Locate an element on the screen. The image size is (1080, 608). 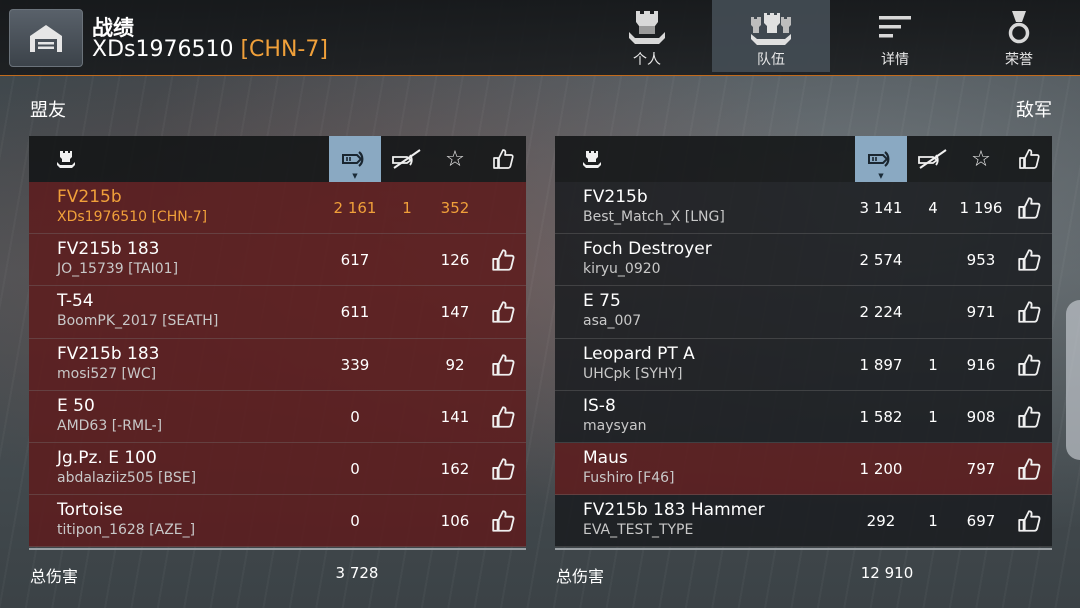
damage-value: 339 is located at coordinates (355, 364).